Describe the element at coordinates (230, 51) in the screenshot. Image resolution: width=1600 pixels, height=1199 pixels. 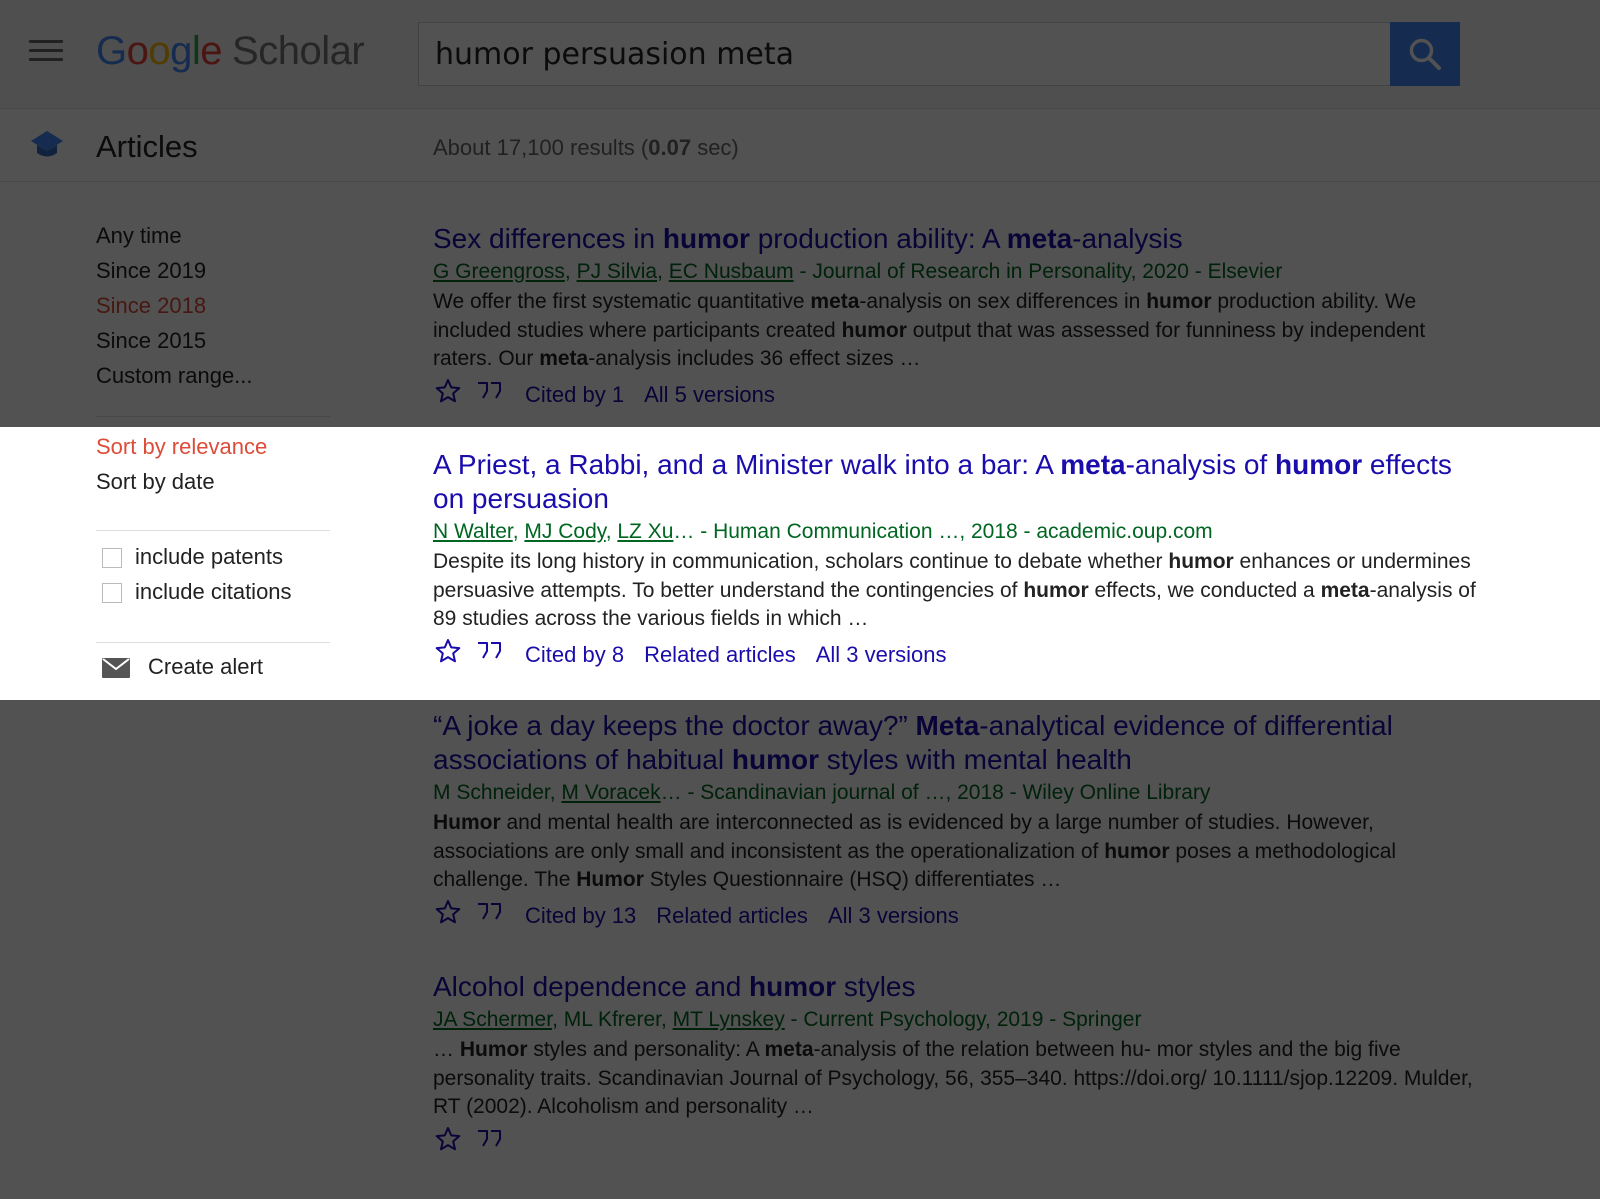
I see `google-scholar-logo: Google Scholar` at that location.